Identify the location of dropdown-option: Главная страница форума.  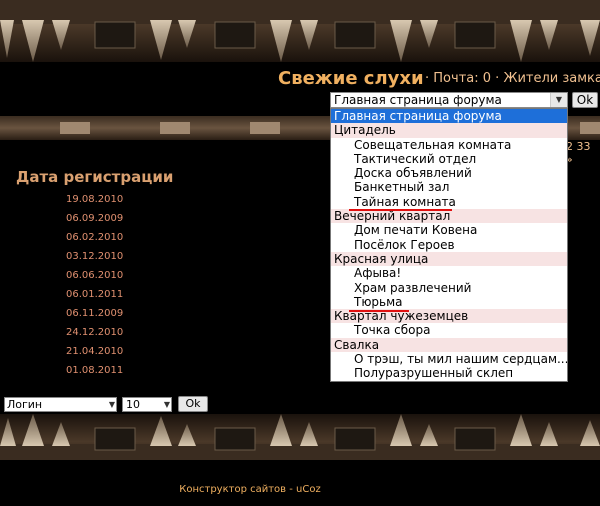
(449, 116).